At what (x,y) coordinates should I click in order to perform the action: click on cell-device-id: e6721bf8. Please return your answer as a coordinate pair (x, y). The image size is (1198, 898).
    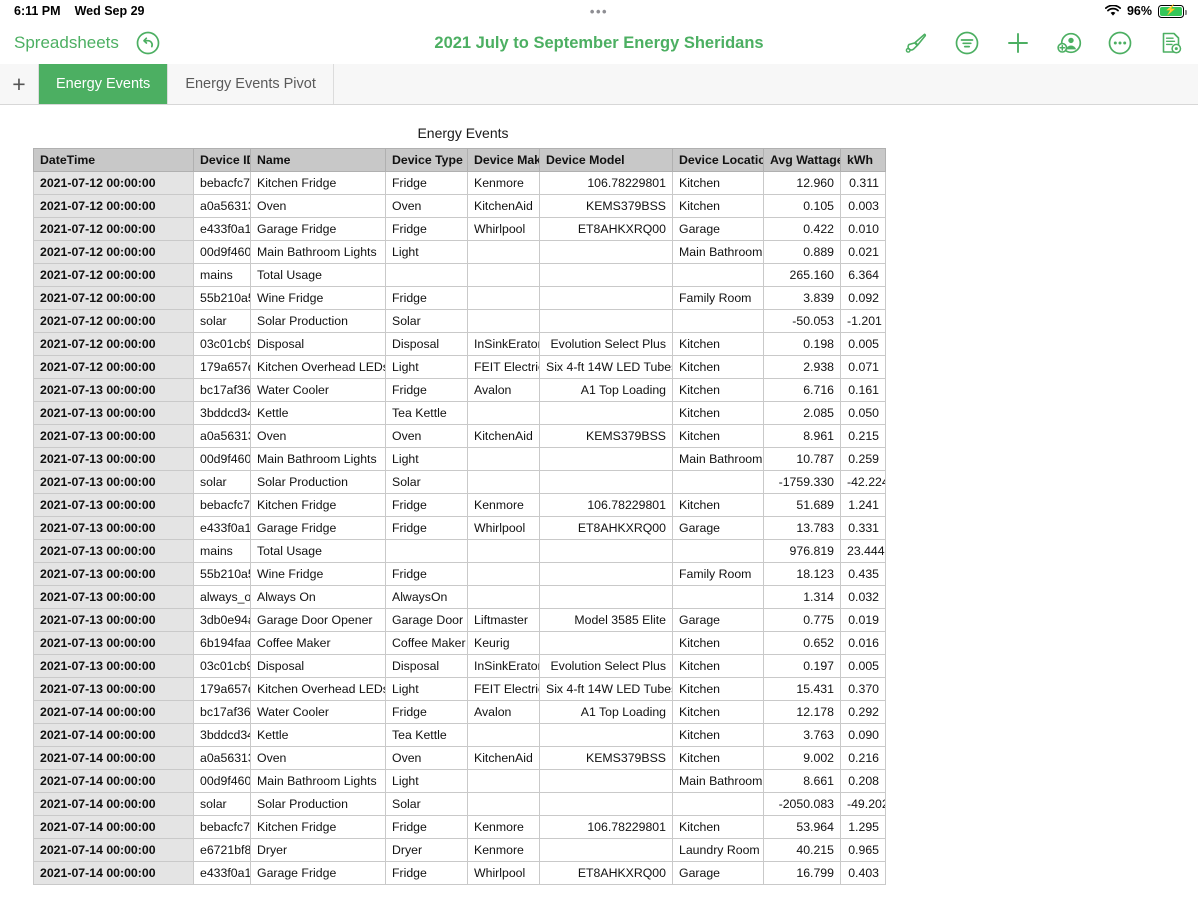
    Looking at the image, I should click on (222, 850).